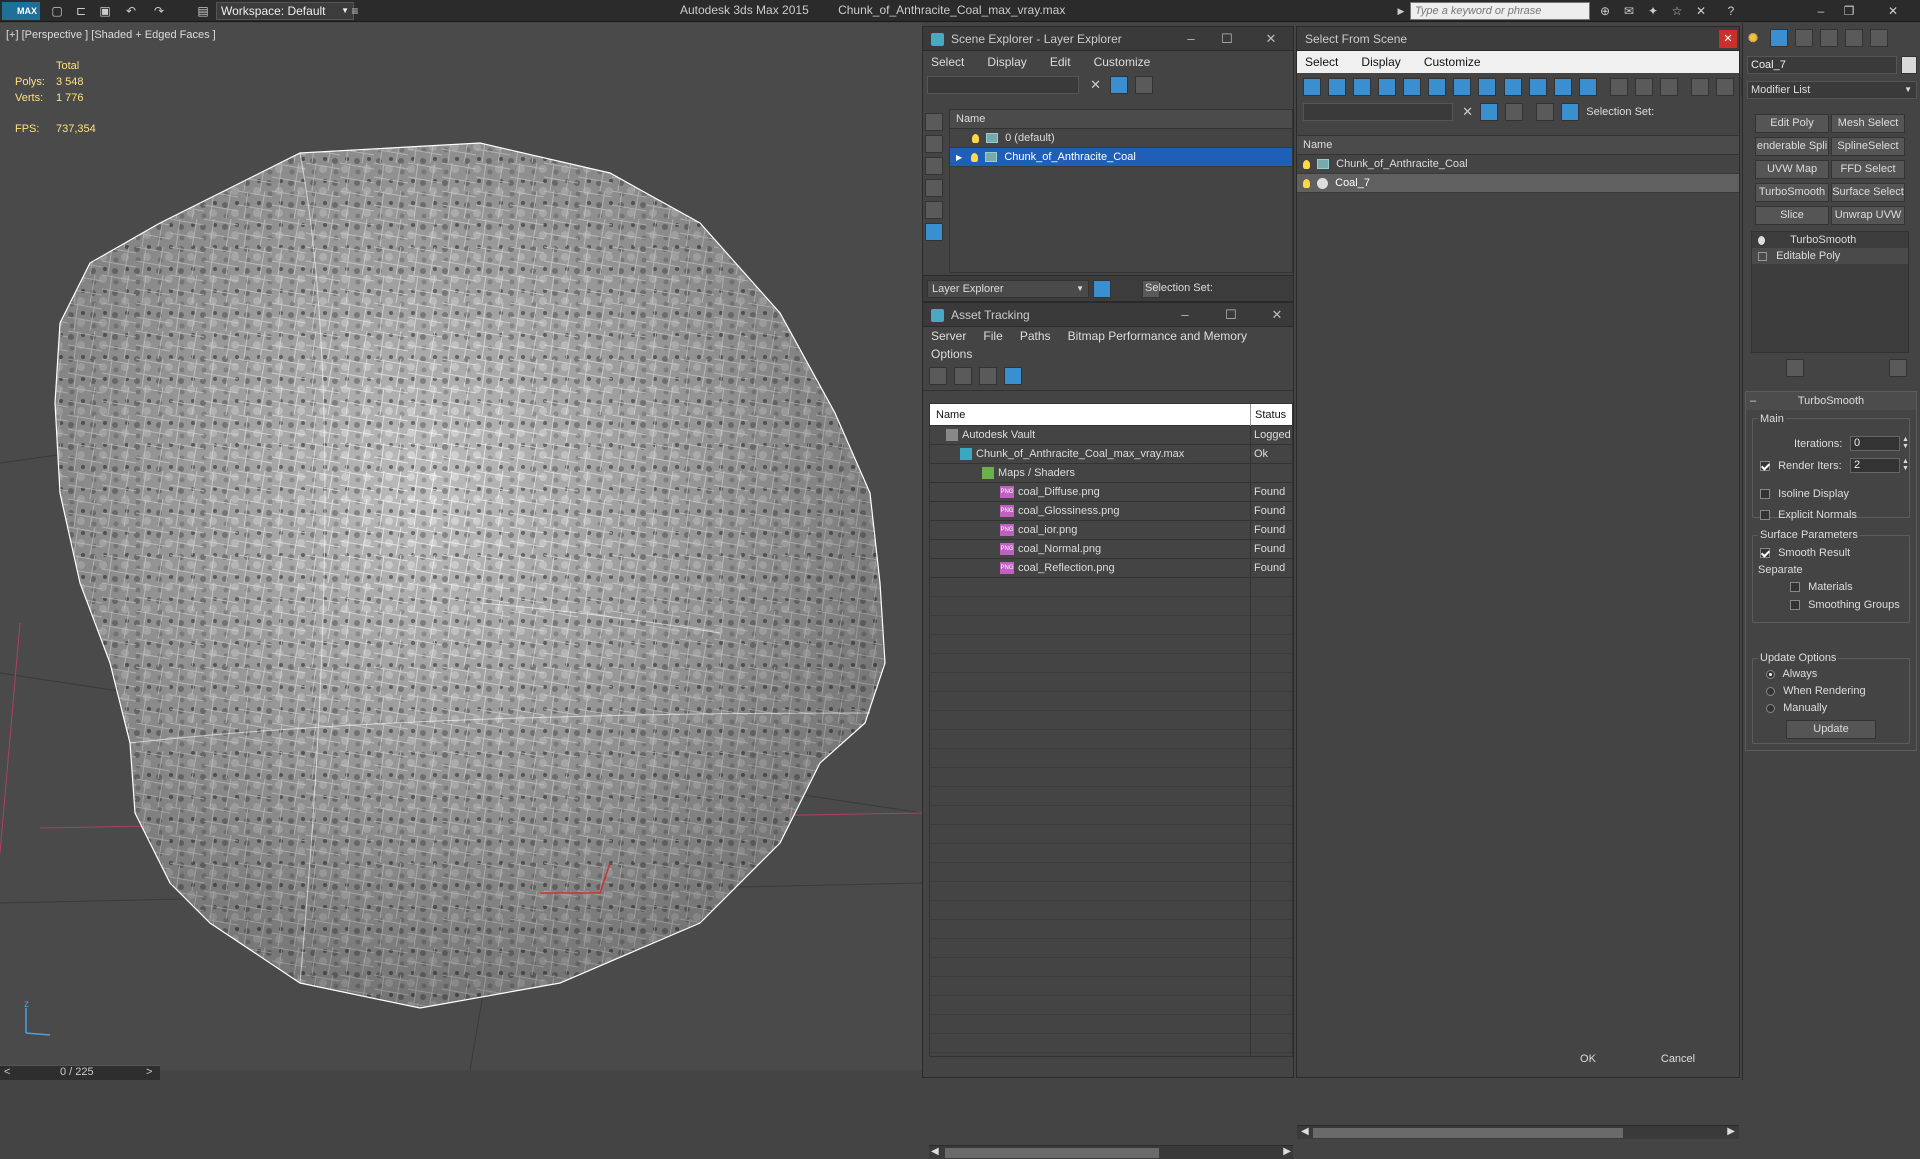  I want to click on new-file-icon: ▢, so click(57, 11).